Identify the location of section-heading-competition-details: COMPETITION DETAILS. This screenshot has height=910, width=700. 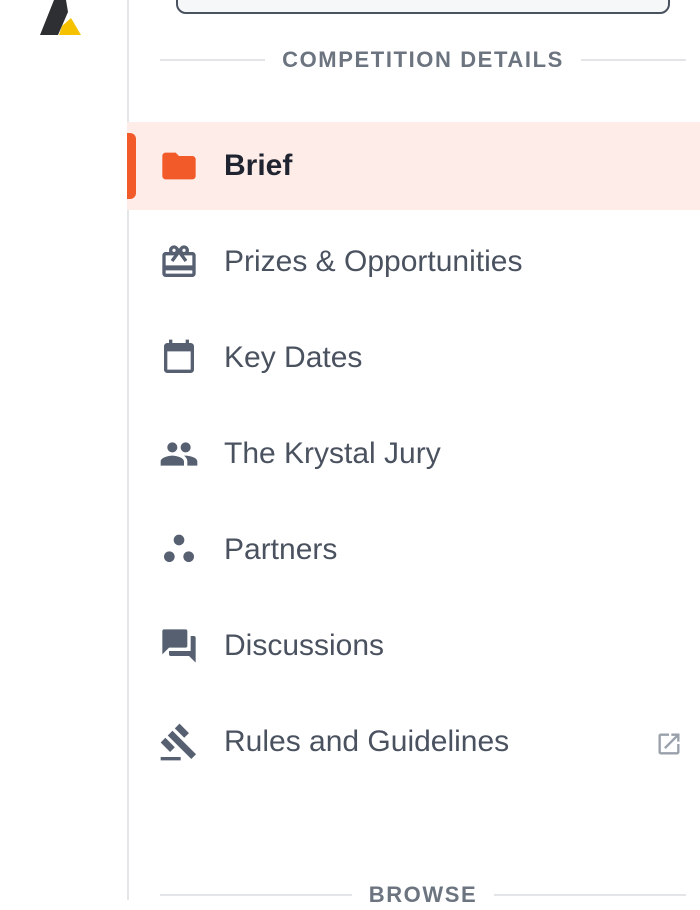
(423, 60).